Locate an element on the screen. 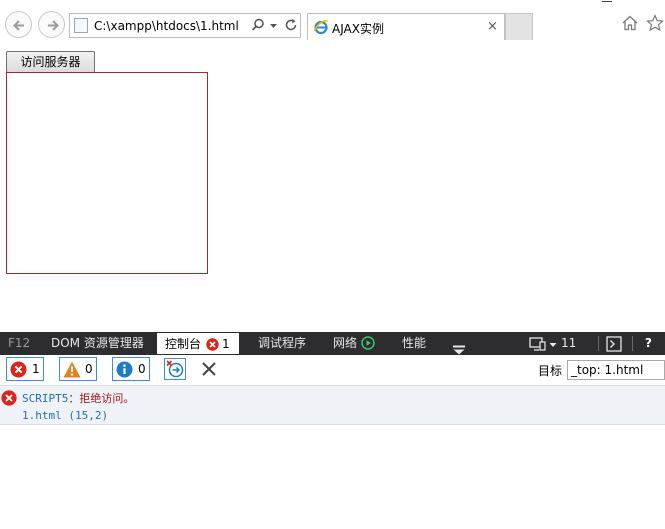 This screenshot has width=665, height=529. console-message-text: SCRIPT5：拒绝访问。 is located at coordinates (78, 398).